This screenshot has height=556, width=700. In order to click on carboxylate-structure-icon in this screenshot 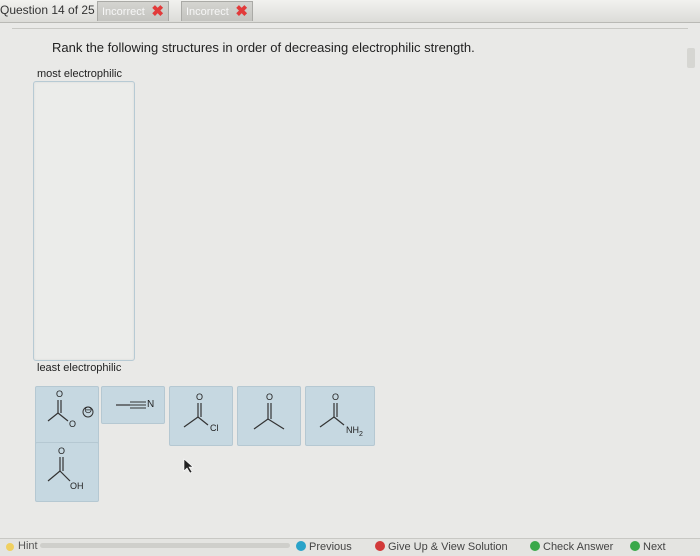, I will do `click(70, 411)`.